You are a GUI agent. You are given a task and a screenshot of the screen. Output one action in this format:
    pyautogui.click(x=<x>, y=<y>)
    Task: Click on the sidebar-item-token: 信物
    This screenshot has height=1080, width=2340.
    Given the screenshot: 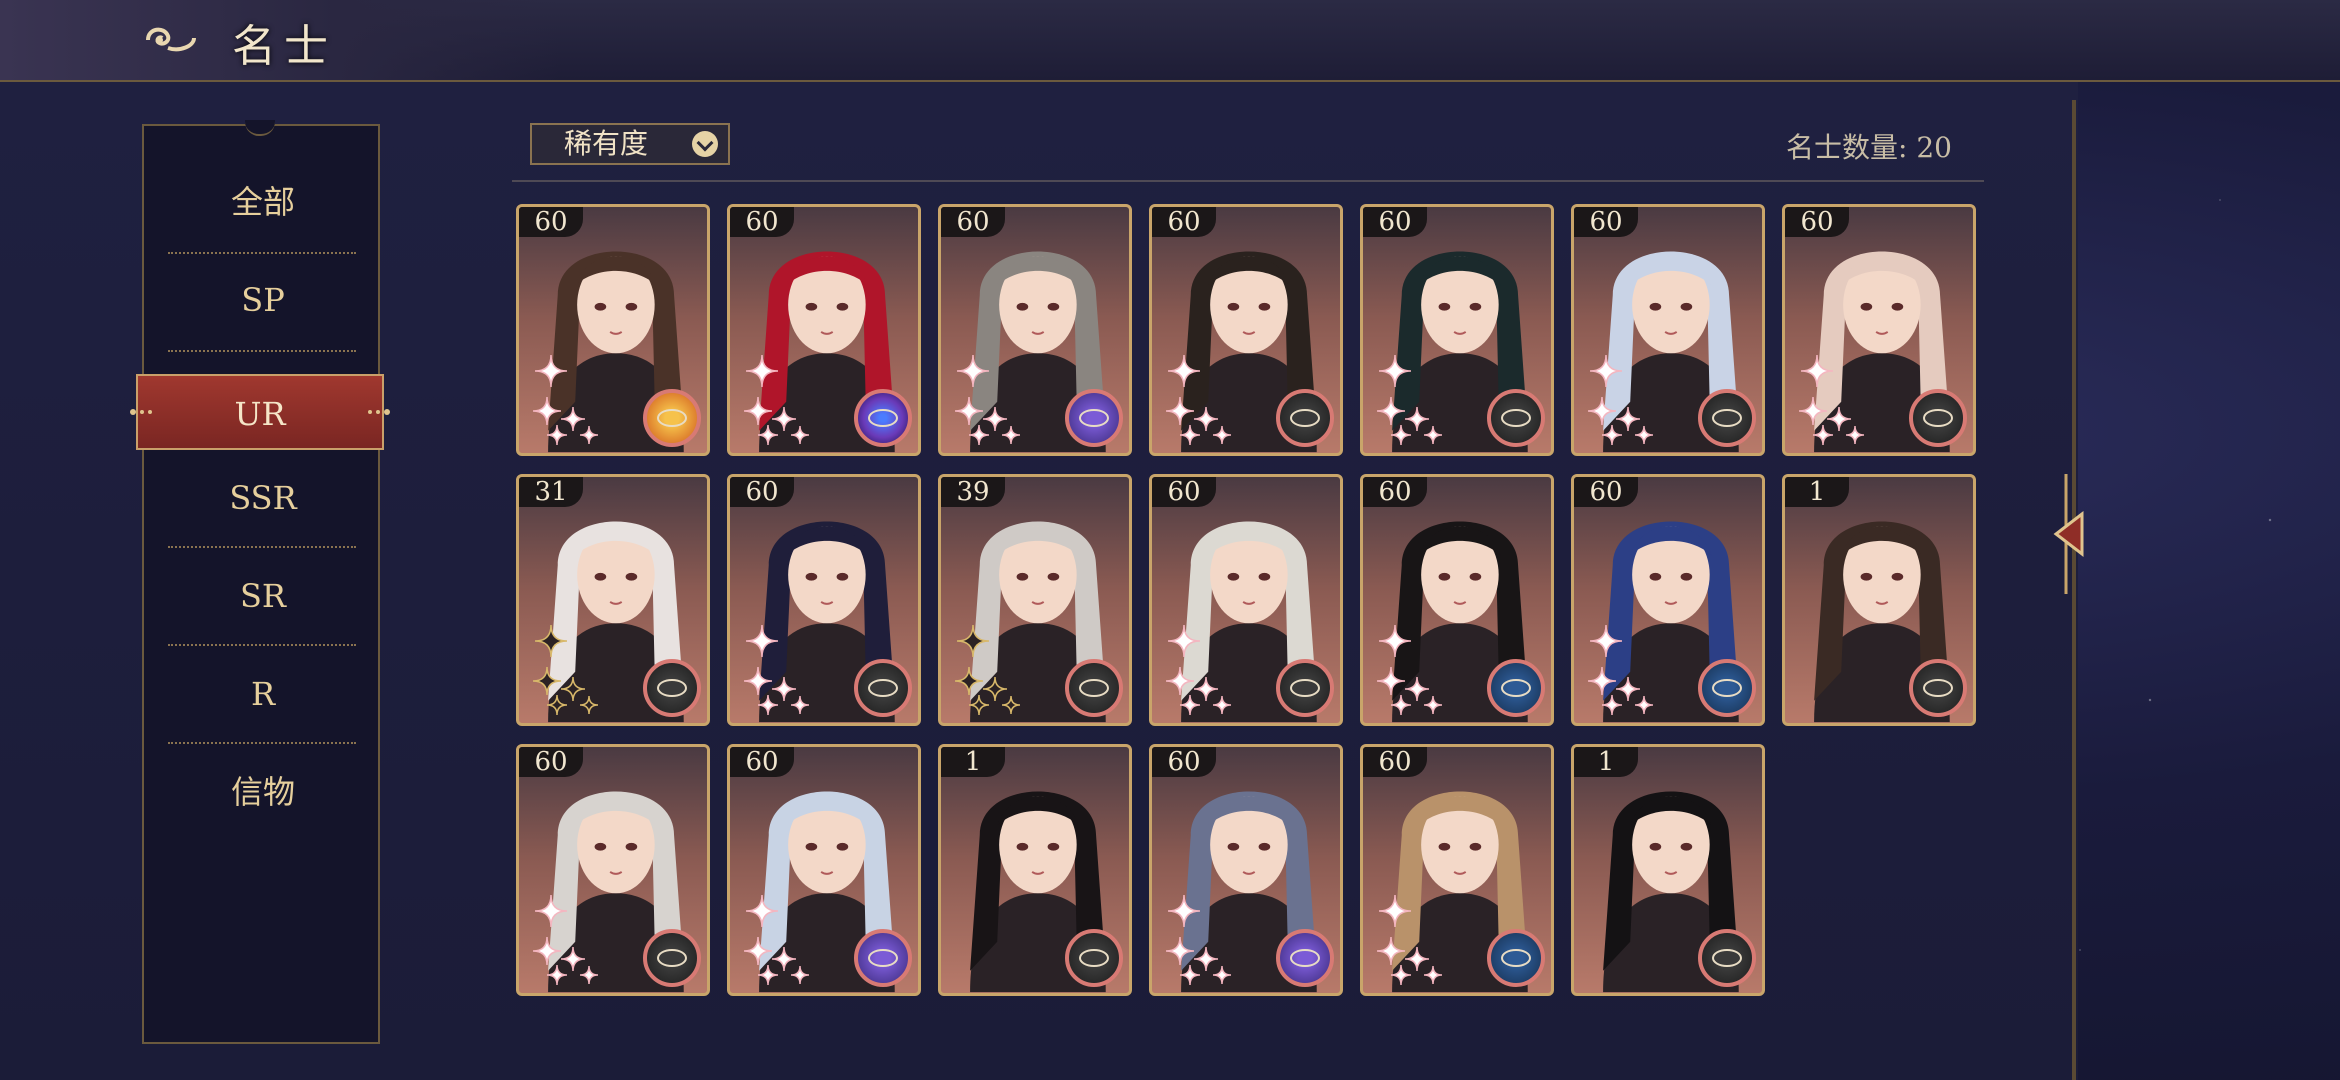 What is the action you would take?
    pyautogui.click(x=263, y=792)
    